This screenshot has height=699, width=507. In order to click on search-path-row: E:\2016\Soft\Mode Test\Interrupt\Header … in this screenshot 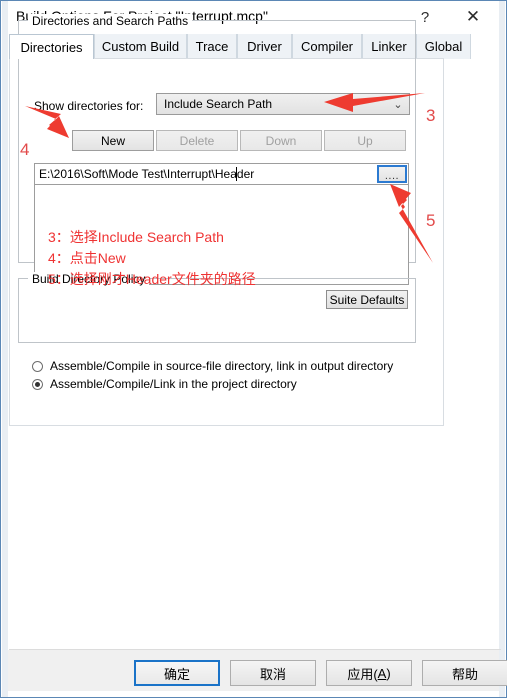, I will do `click(221, 174)`.